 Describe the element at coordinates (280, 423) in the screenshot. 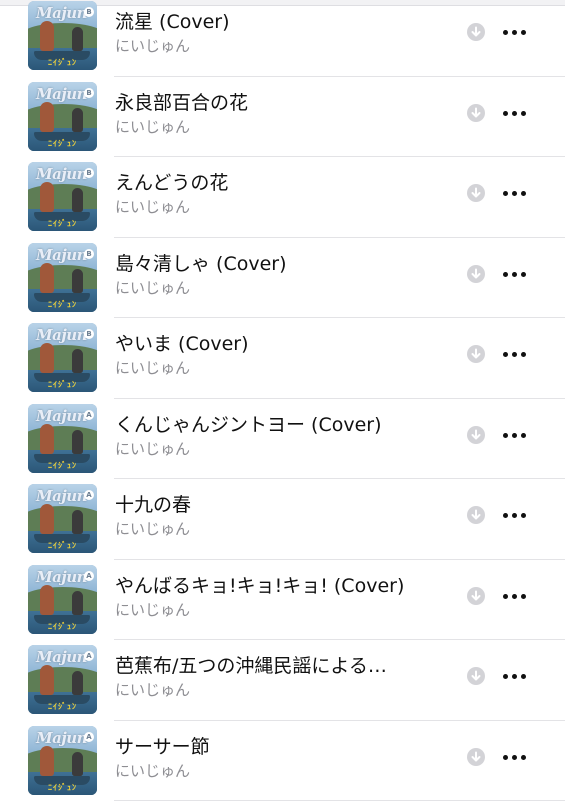

I see `track-title: くんじゃんジントヨー (Cover)` at that location.